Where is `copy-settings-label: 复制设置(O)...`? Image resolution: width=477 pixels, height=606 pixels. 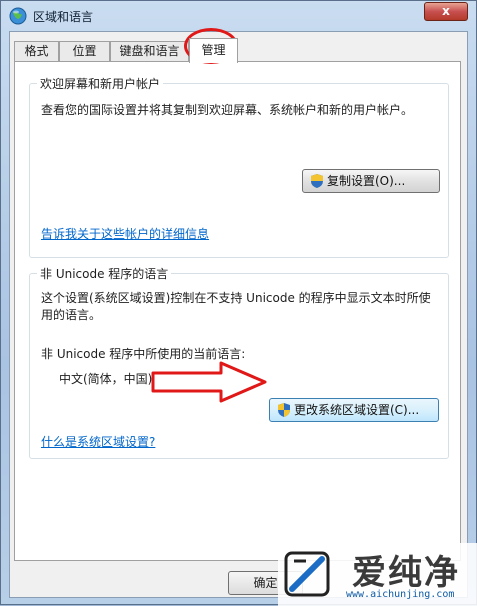 copy-settings-label: 复制设置(O)... is located at coordinates (366, 181).